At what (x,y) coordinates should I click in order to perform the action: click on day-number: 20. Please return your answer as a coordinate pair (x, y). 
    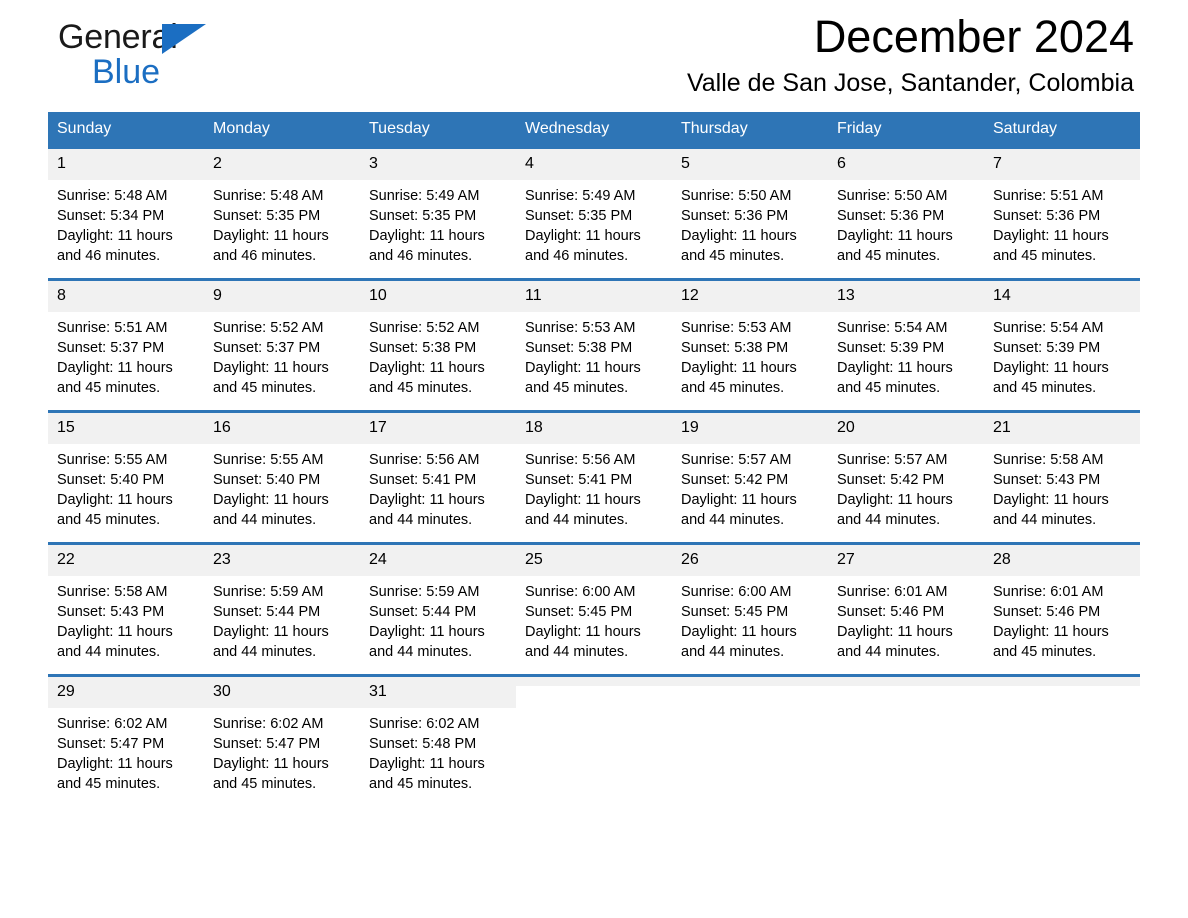
    Looking at the image, I should click on (906, 428).